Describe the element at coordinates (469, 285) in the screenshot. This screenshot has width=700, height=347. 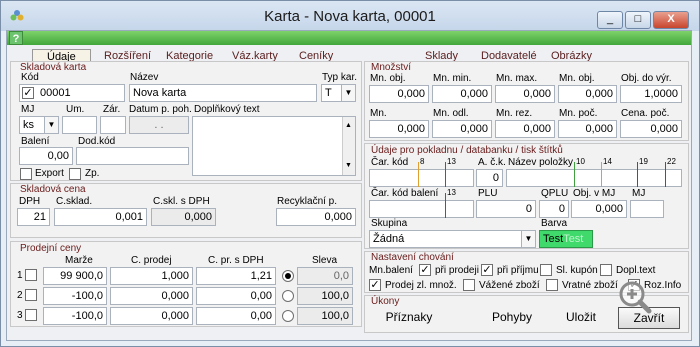
I see `vazene-checkbox` at that location.